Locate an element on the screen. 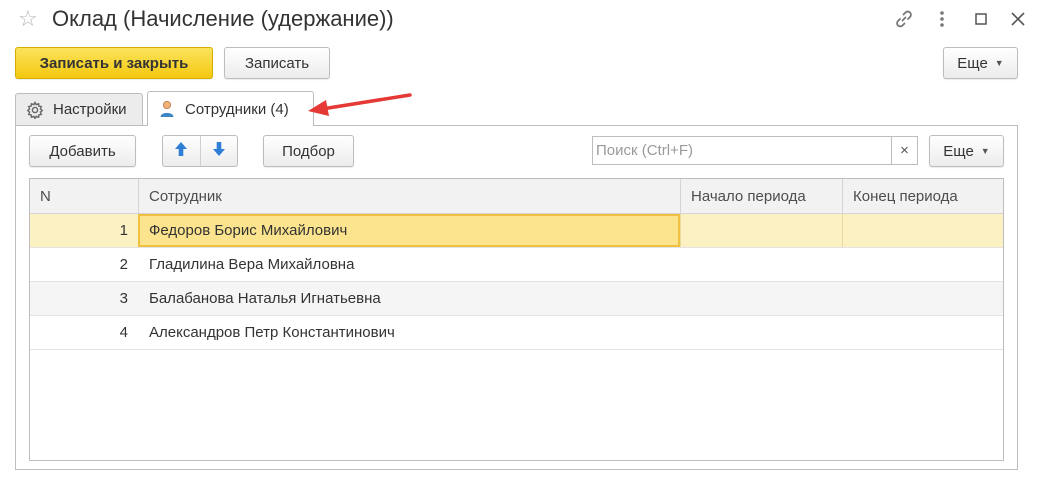 The image size is (1038, 481). tab-settings-label: Настройки is located at coordinates (90, 109).